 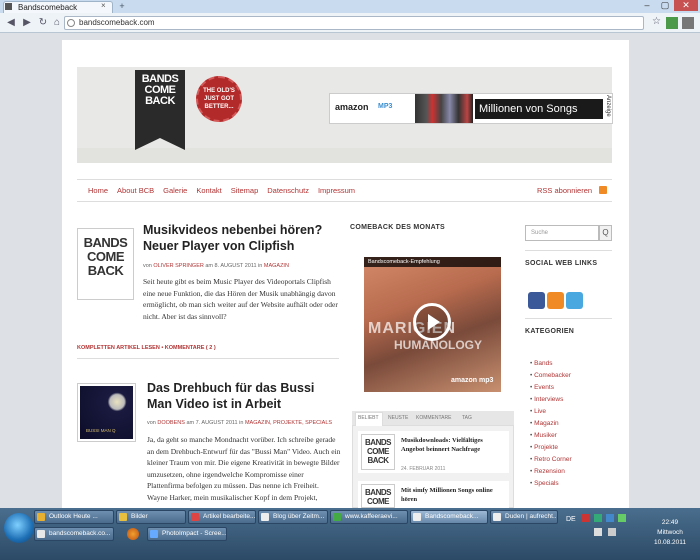 I want to click on network-icon, so click(x=598, y=532).